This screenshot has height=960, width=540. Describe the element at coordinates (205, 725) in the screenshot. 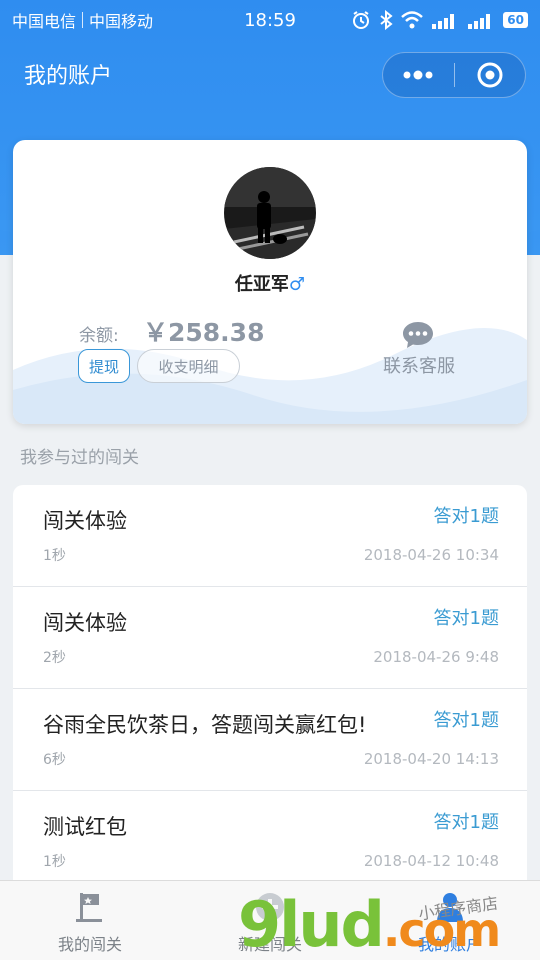

I see `challenge-title: 谷雨全民饮茶日，答题闯关赢红包!` at that location.